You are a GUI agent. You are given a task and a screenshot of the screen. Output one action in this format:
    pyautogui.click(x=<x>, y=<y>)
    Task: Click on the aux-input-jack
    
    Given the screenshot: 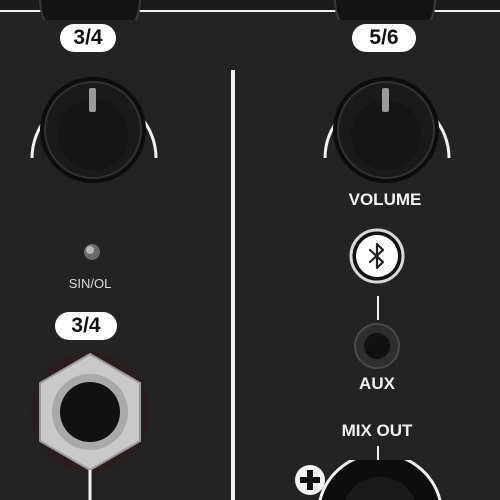 What is the action you would take?
    pyautogui.click(x=377, y=346)
    